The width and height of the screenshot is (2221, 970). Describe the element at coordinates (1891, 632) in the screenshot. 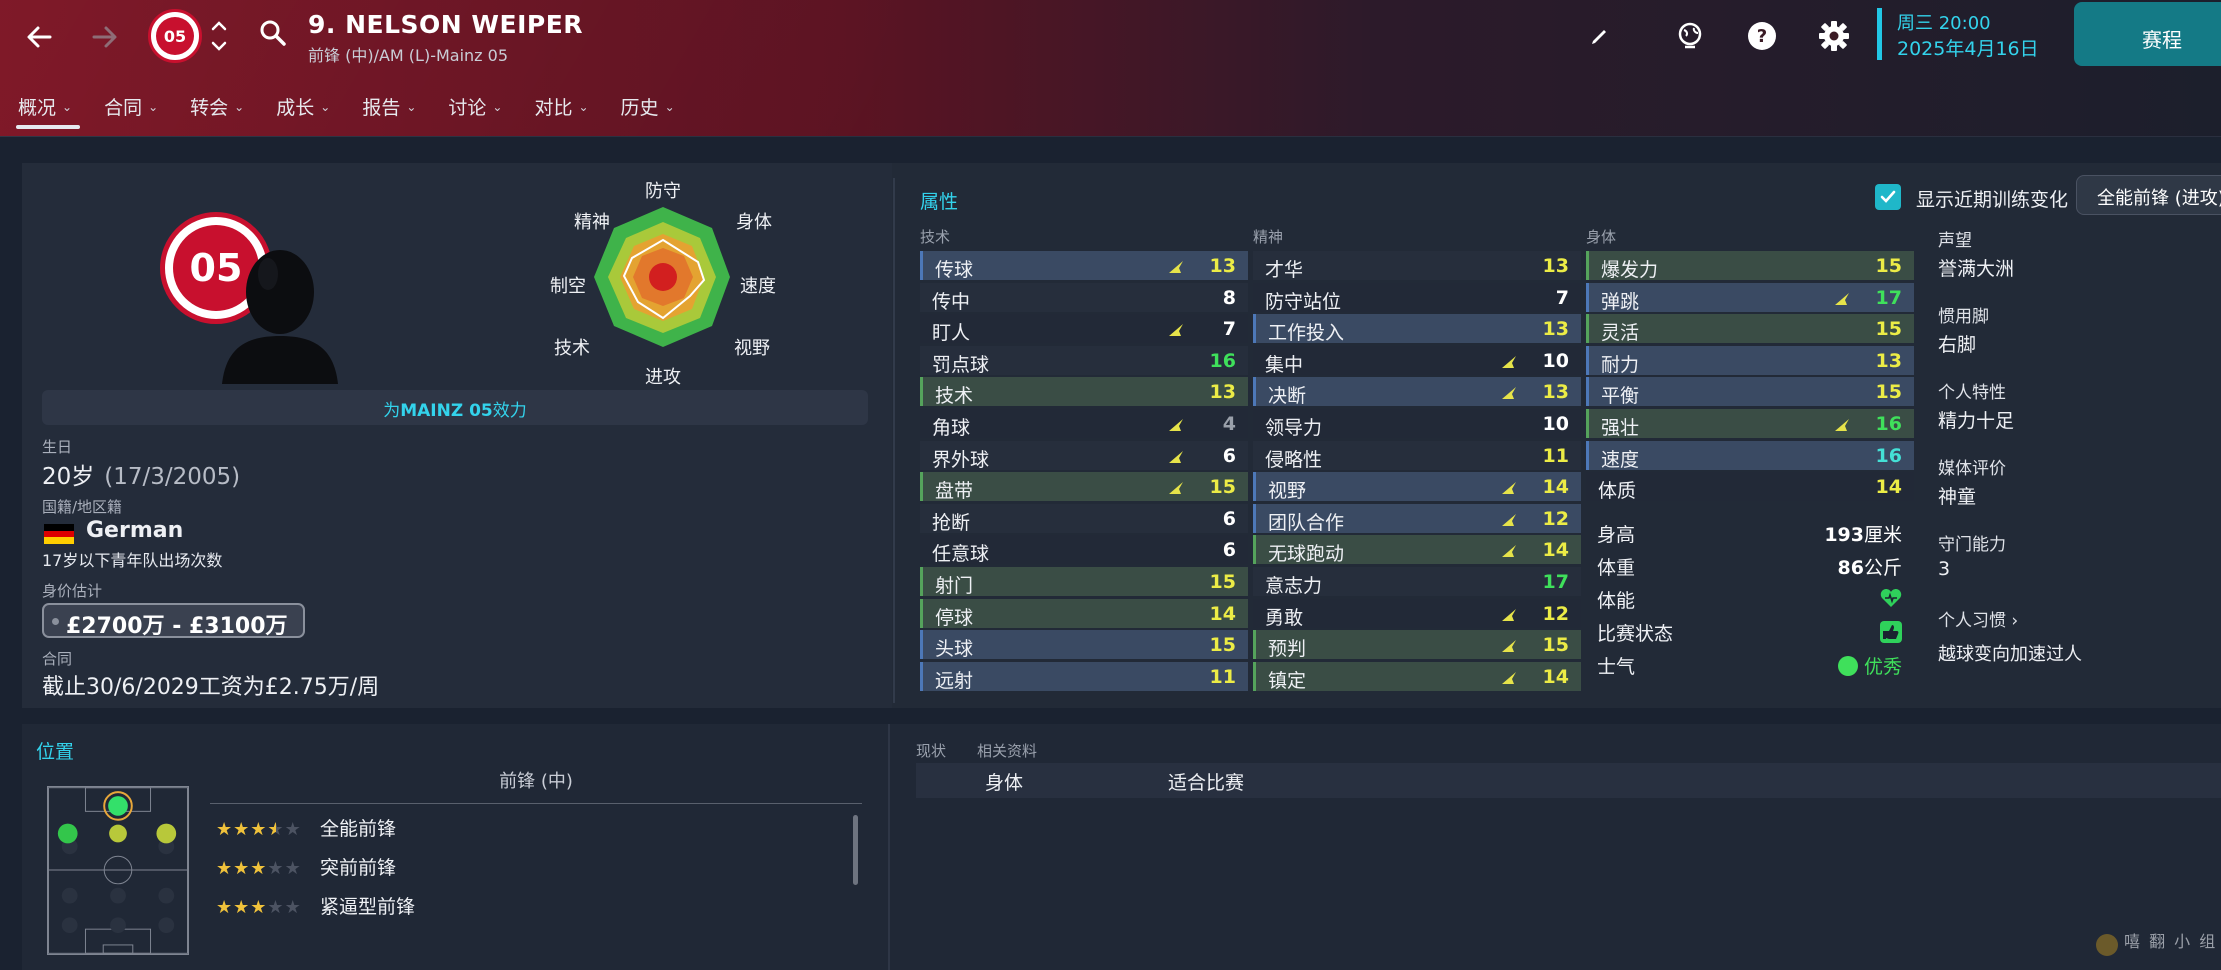

I see `thumbs-up-icon` at that location.